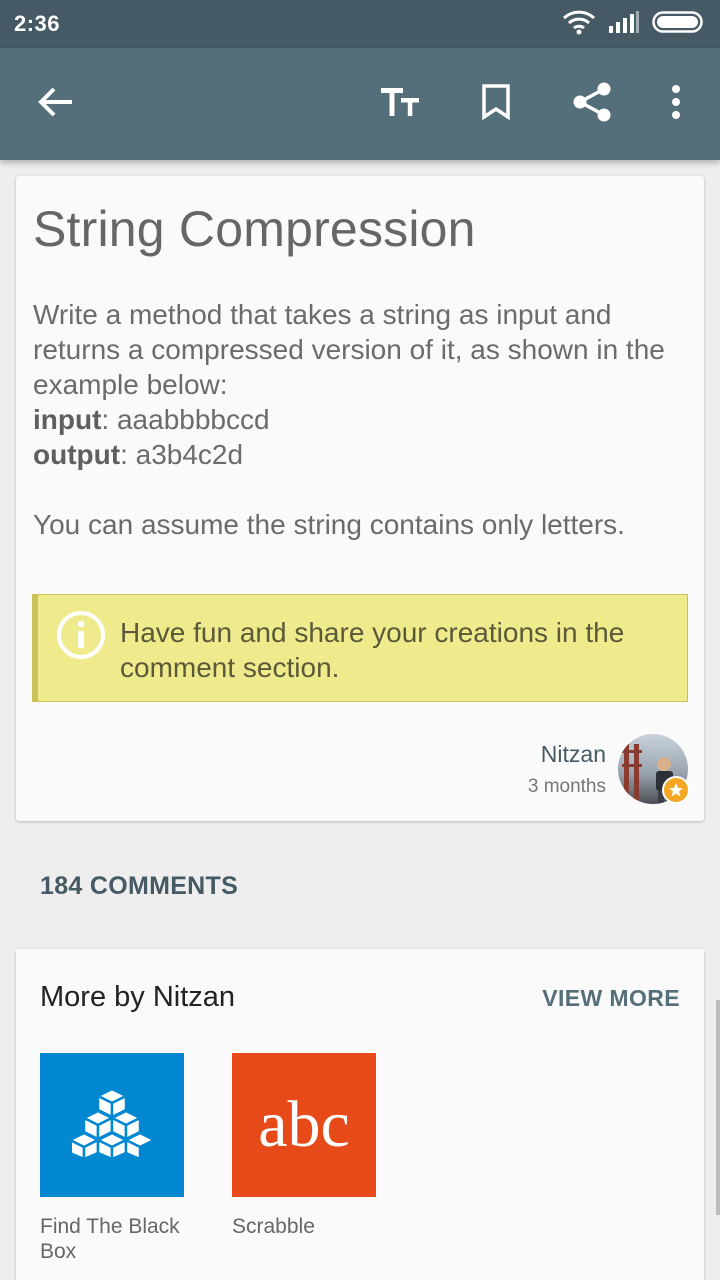 The width and height of the screenshot is (720, 1280). I want to click on back-button, so click(56, 104).